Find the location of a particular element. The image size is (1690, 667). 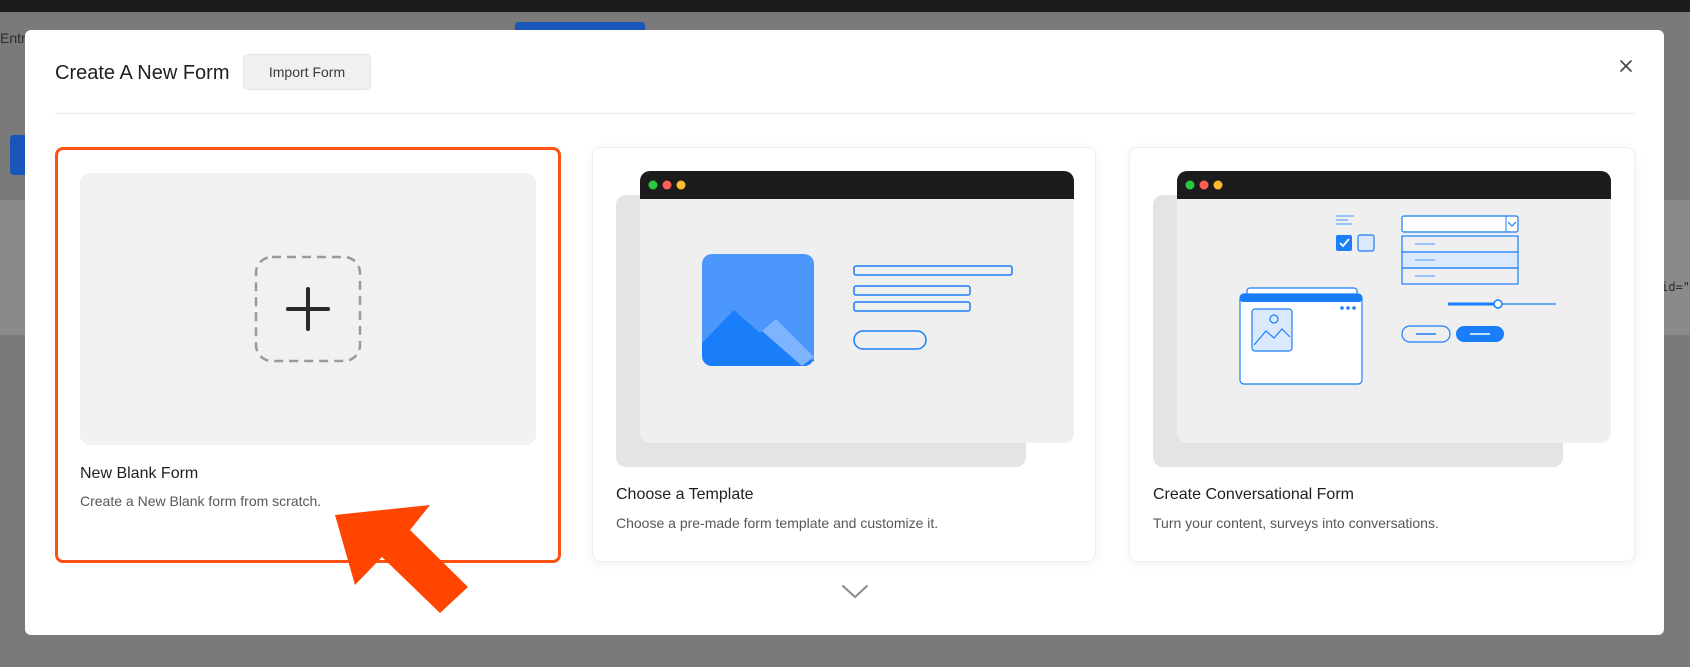

background-code-text: id=" is located at coordinates (1675, 287).